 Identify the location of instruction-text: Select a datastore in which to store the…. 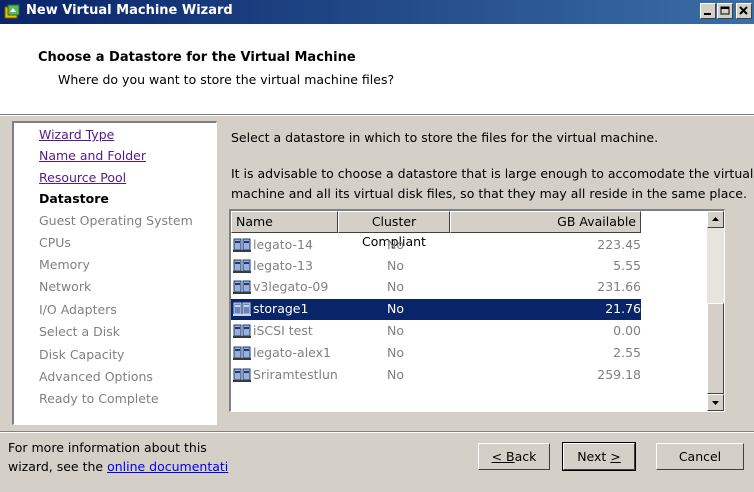
(445, 137).